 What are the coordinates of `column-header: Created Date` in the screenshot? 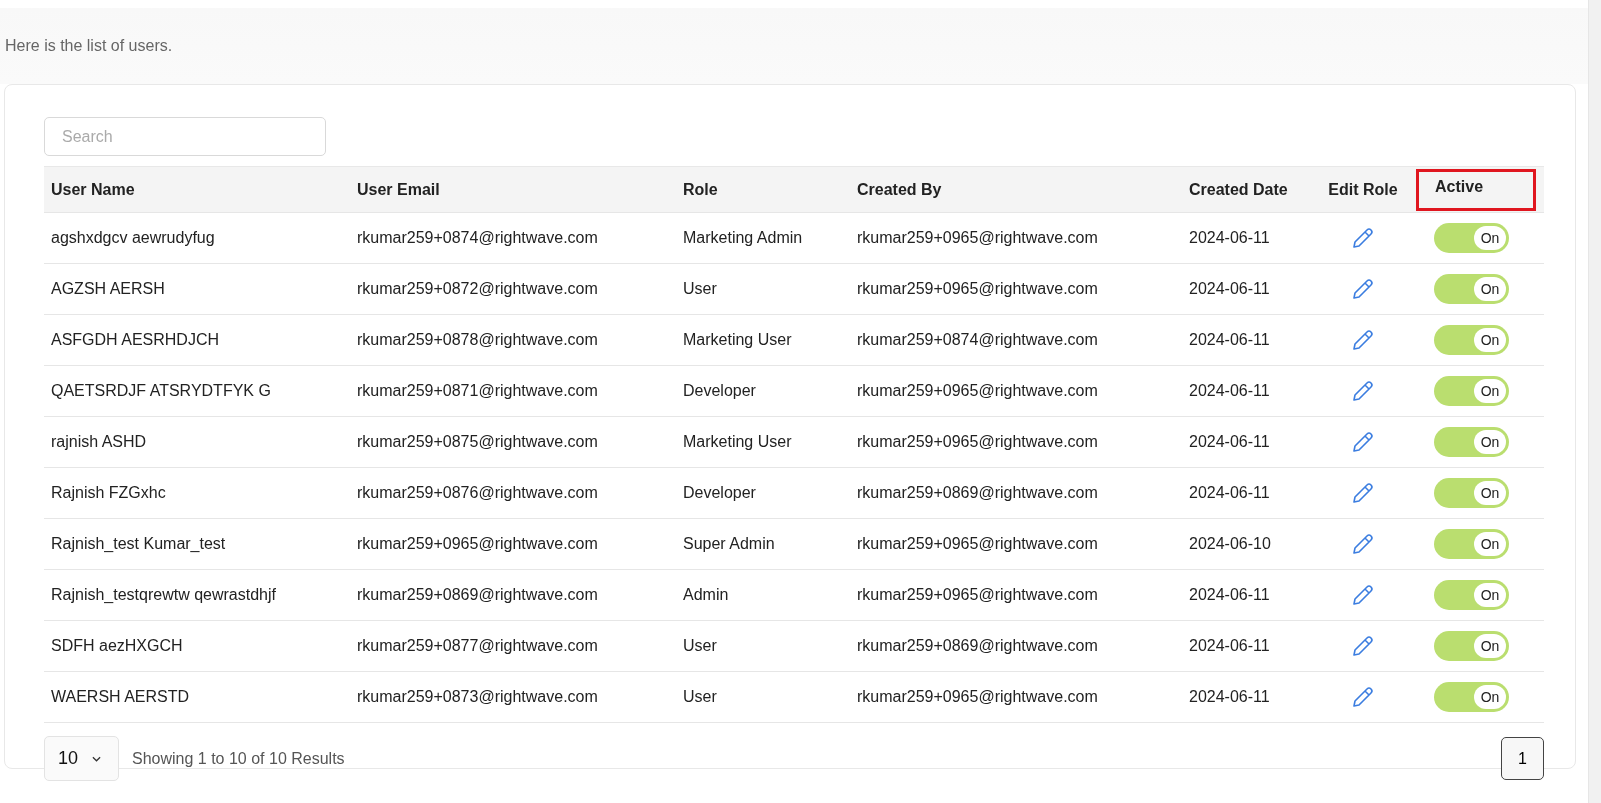 It's located at (1251, 189).